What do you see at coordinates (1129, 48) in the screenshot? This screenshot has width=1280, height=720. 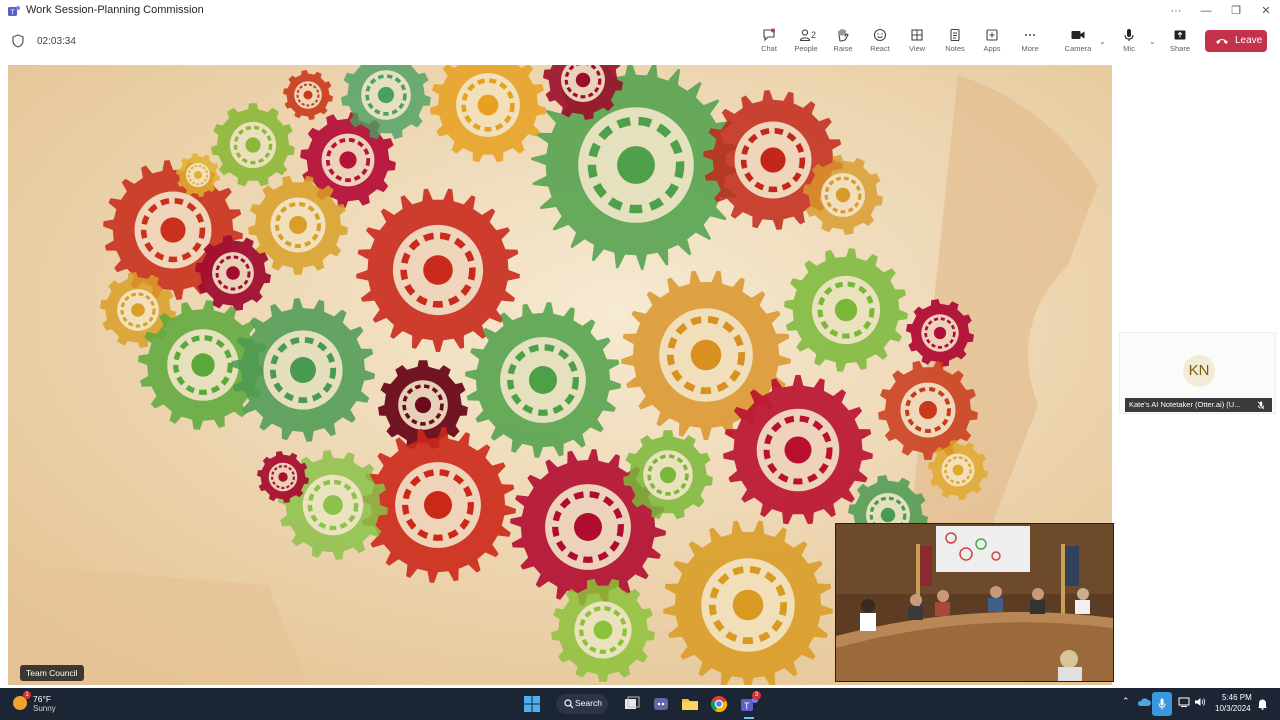 I see `mic-label: Mic` at bounding box center [1129, 48].